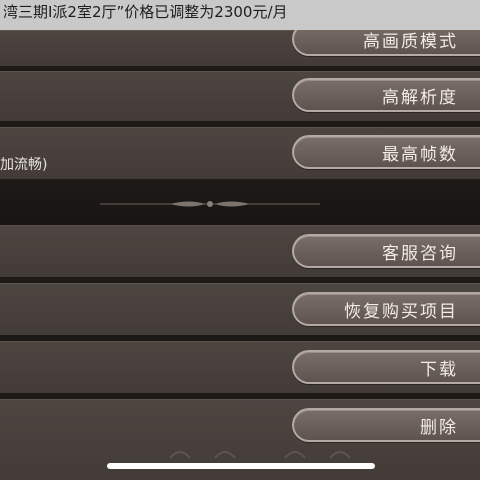  Describe the element at coordinates (439, 369) in the screenshot. I see `button-label: 下载` at that location.